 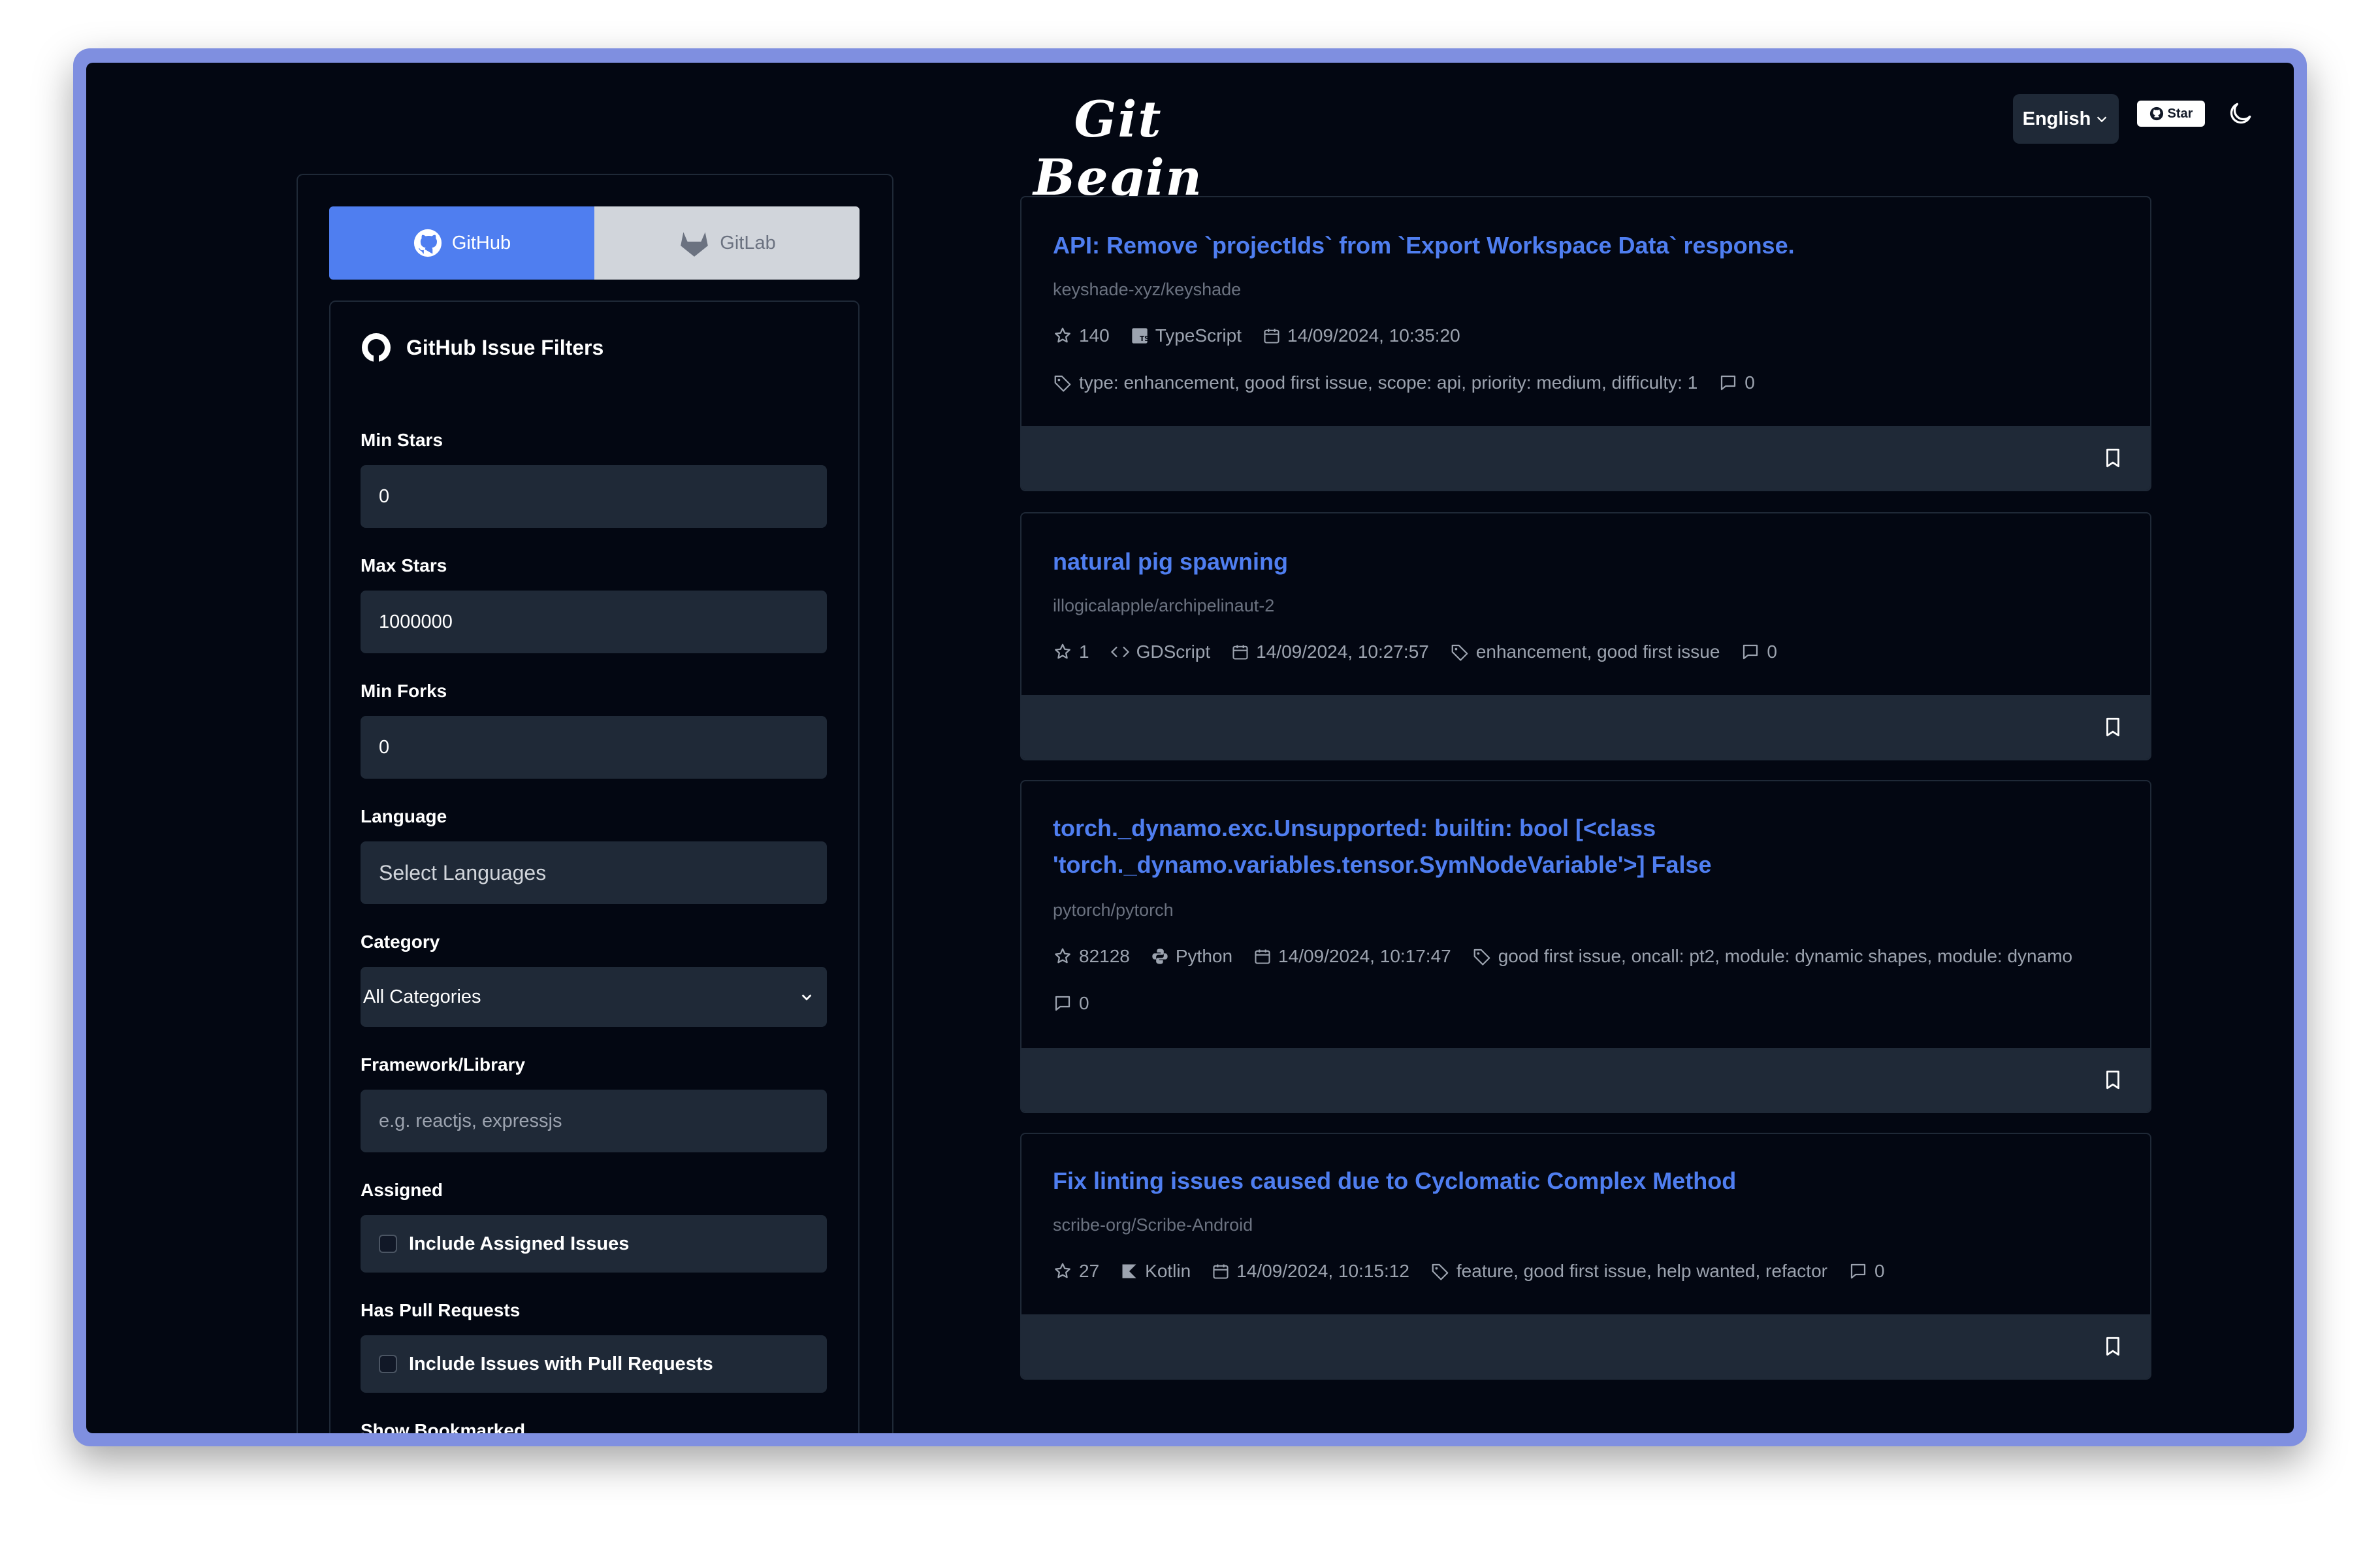 I want to click on min-stars-label: Min Stars, so click(x=402, y=440).